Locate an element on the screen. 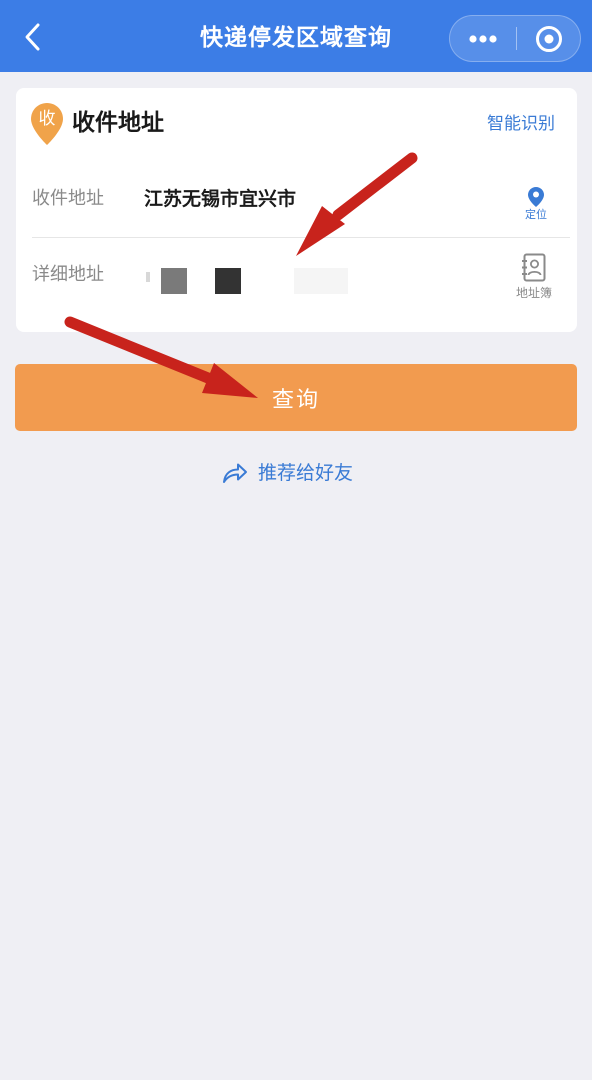  navigation-bar: 快递停发区域查询 is located at coordinates (296, 36).